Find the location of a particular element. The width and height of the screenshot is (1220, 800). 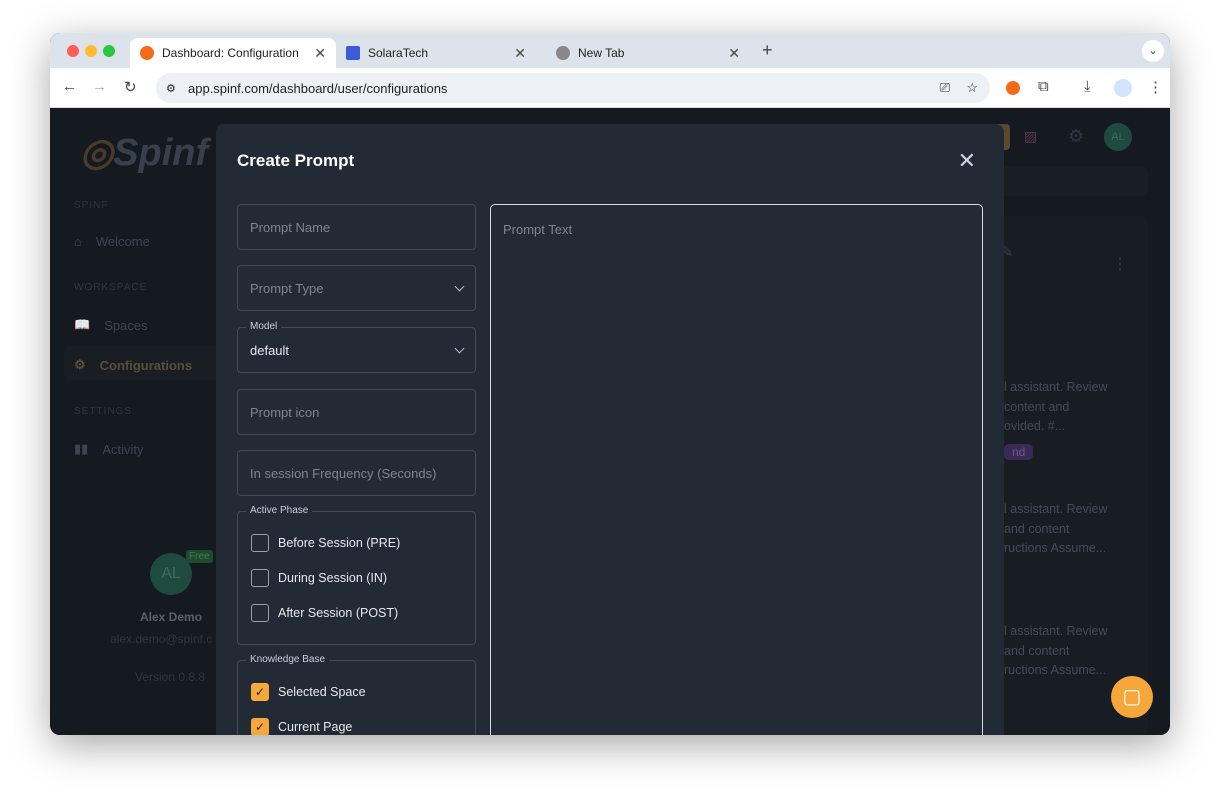

modal-title: Create Prompt is located at coordinates (296, 160).